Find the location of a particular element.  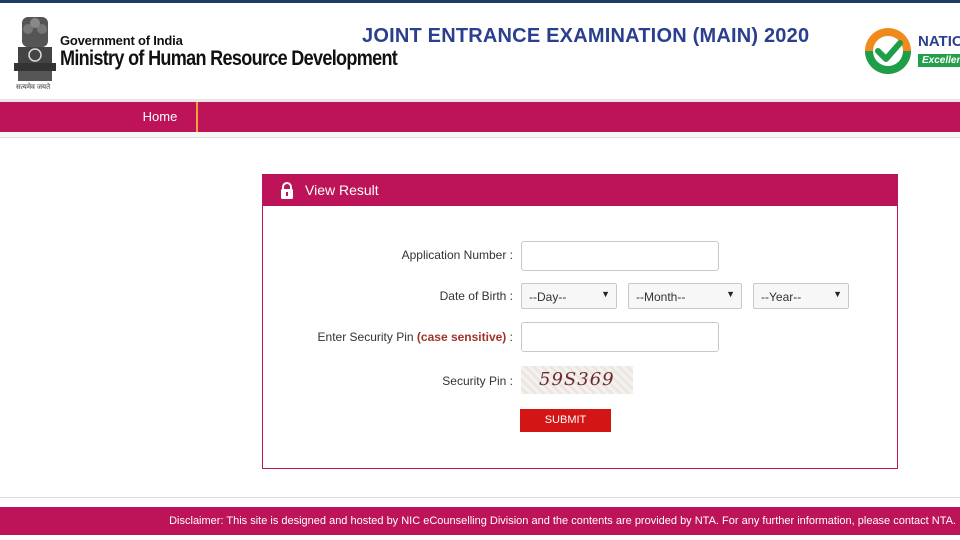

nav-home-link: Home is located at coordinates (161, 117).